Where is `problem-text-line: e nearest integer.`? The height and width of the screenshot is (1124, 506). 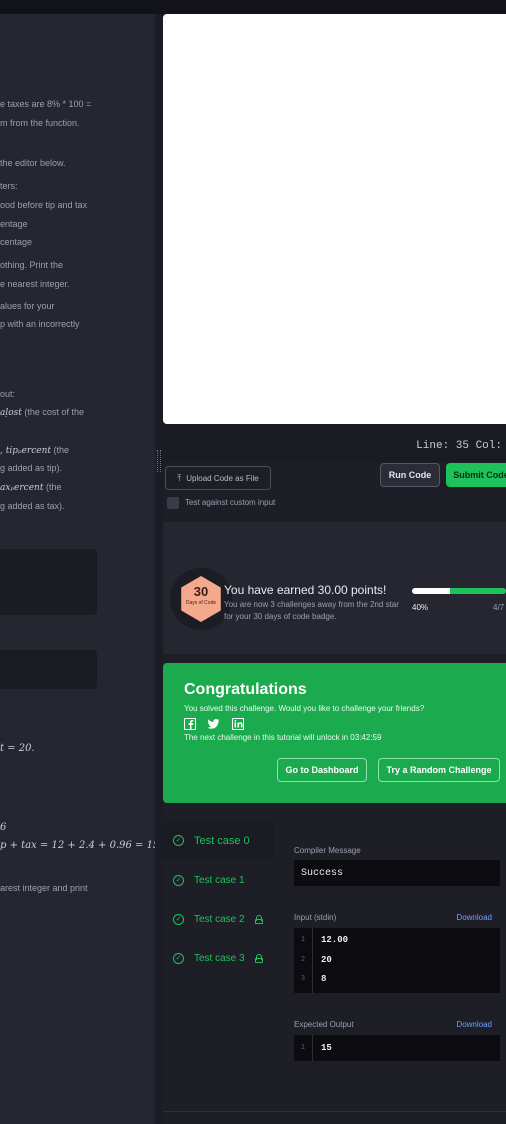 problem-text-line: e nearest integer. is located at coordinates (35, 284).